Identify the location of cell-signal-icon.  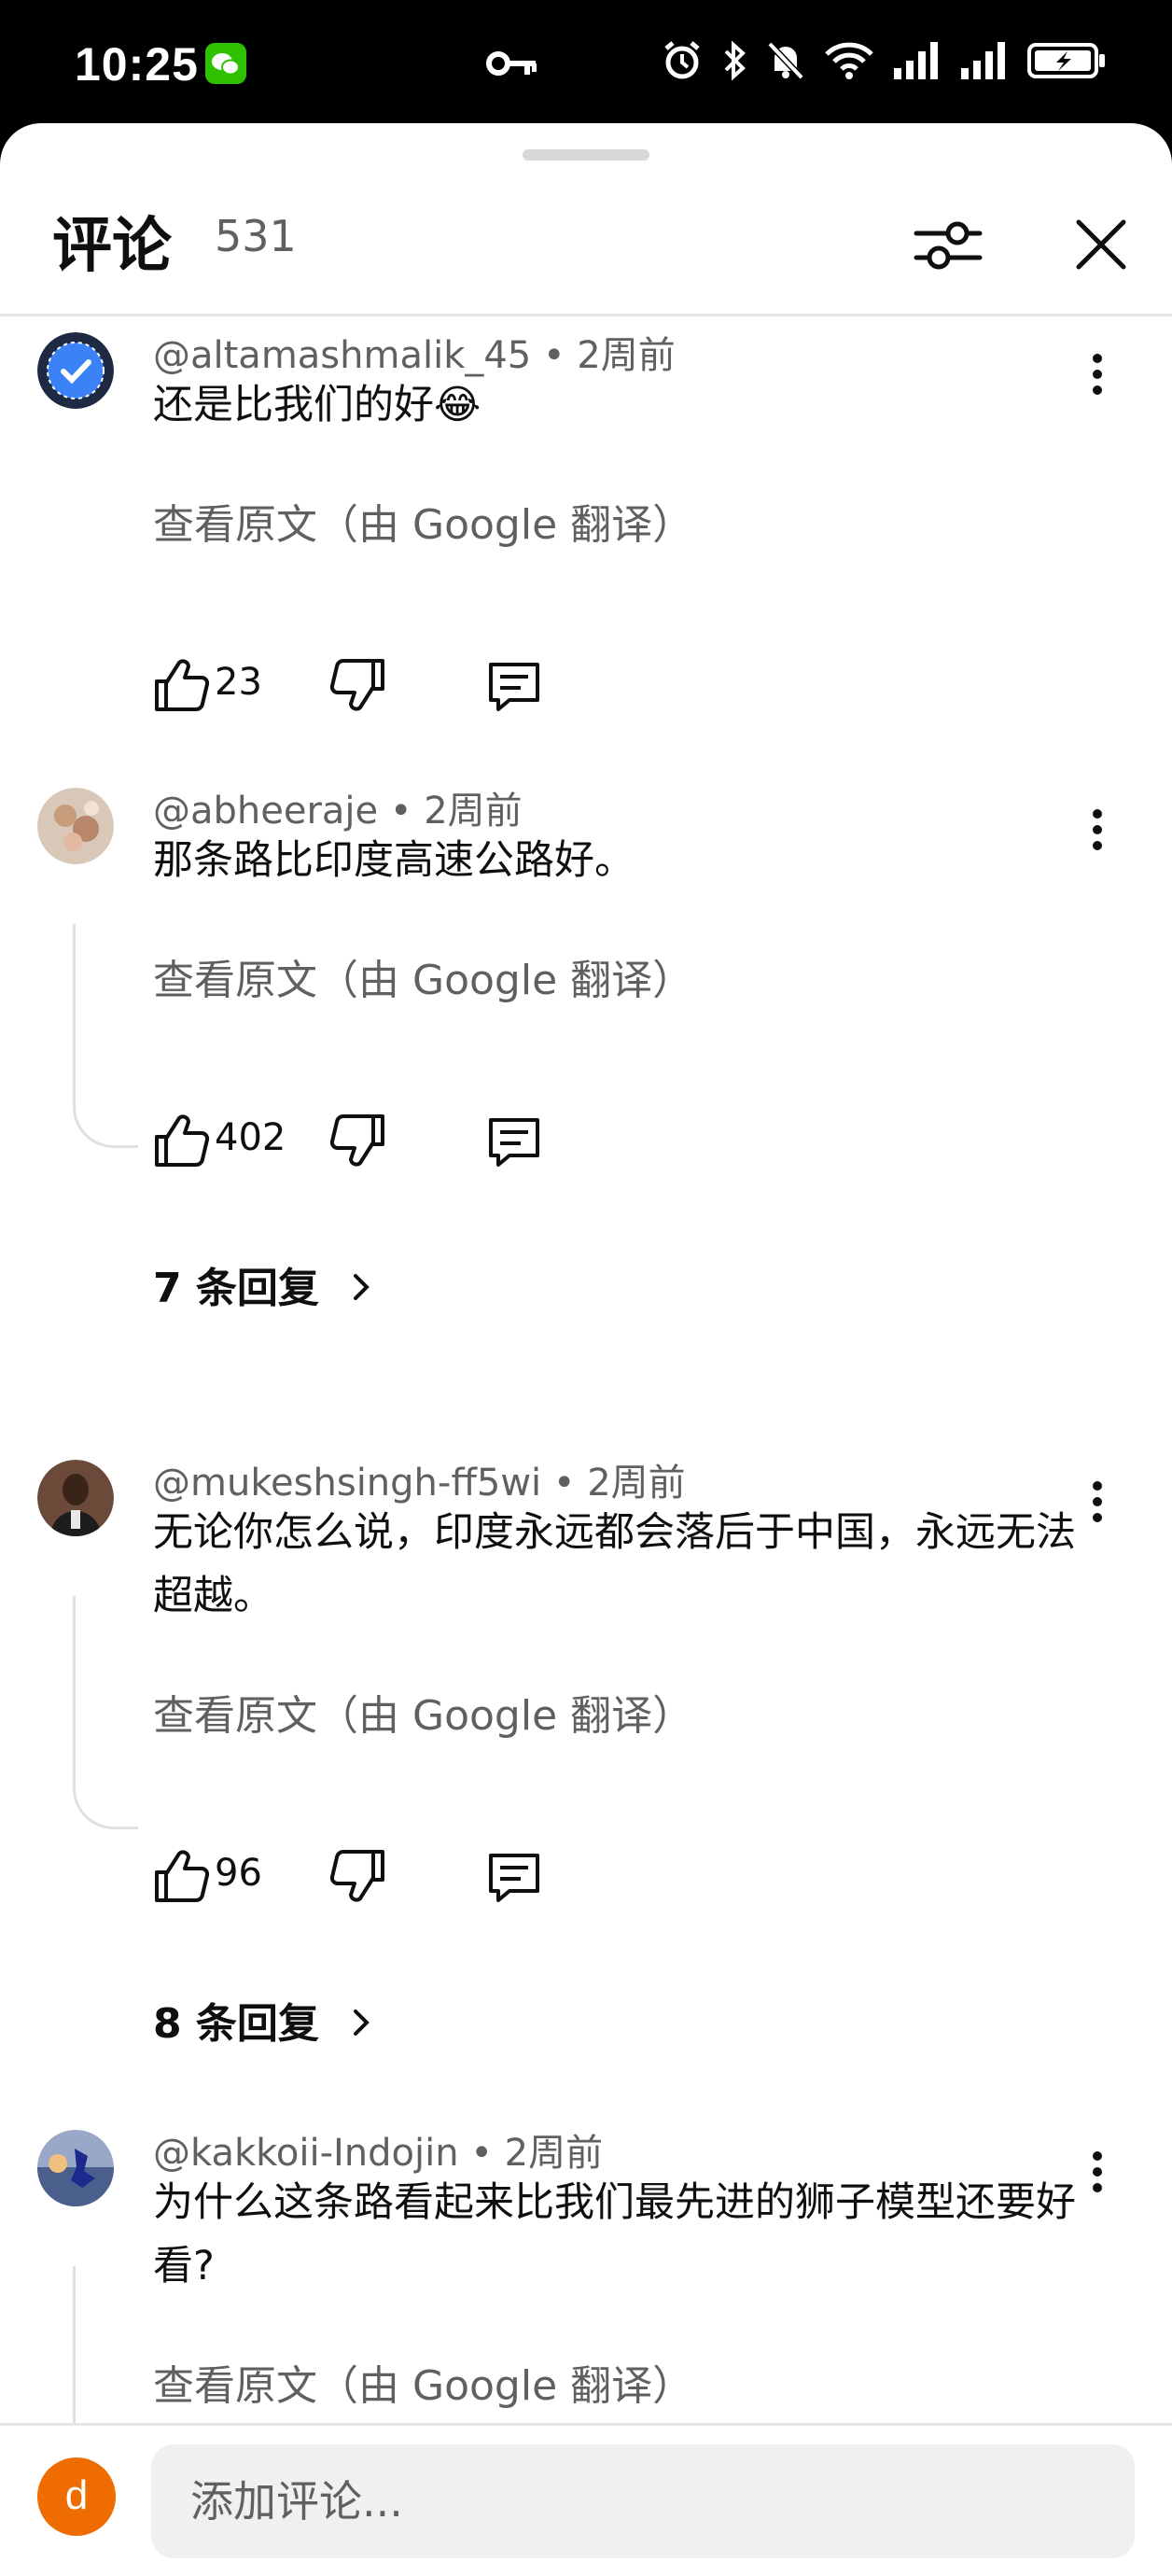
(916, 60).